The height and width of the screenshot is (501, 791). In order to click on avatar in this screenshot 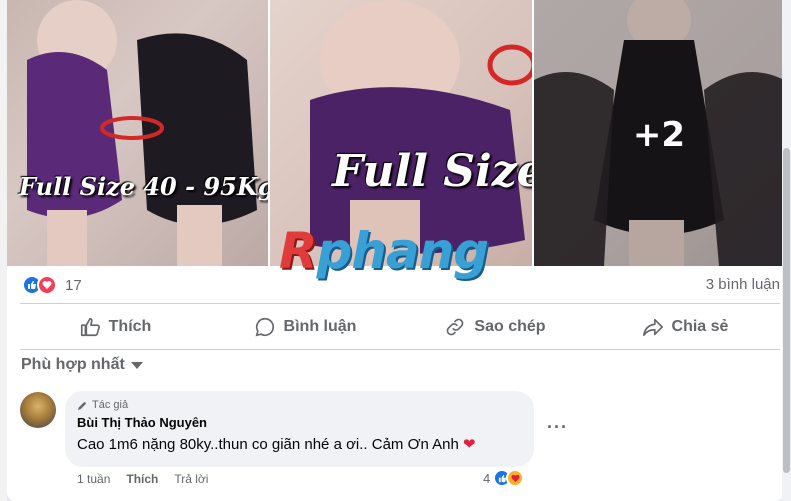, I will do `click(38, 410)`.